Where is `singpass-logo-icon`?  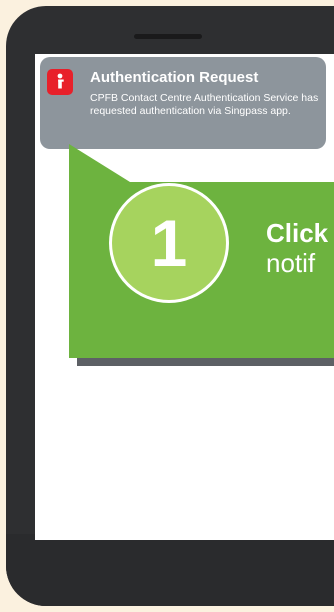
singpass-logo-icon is located at coordinates (60, 81).